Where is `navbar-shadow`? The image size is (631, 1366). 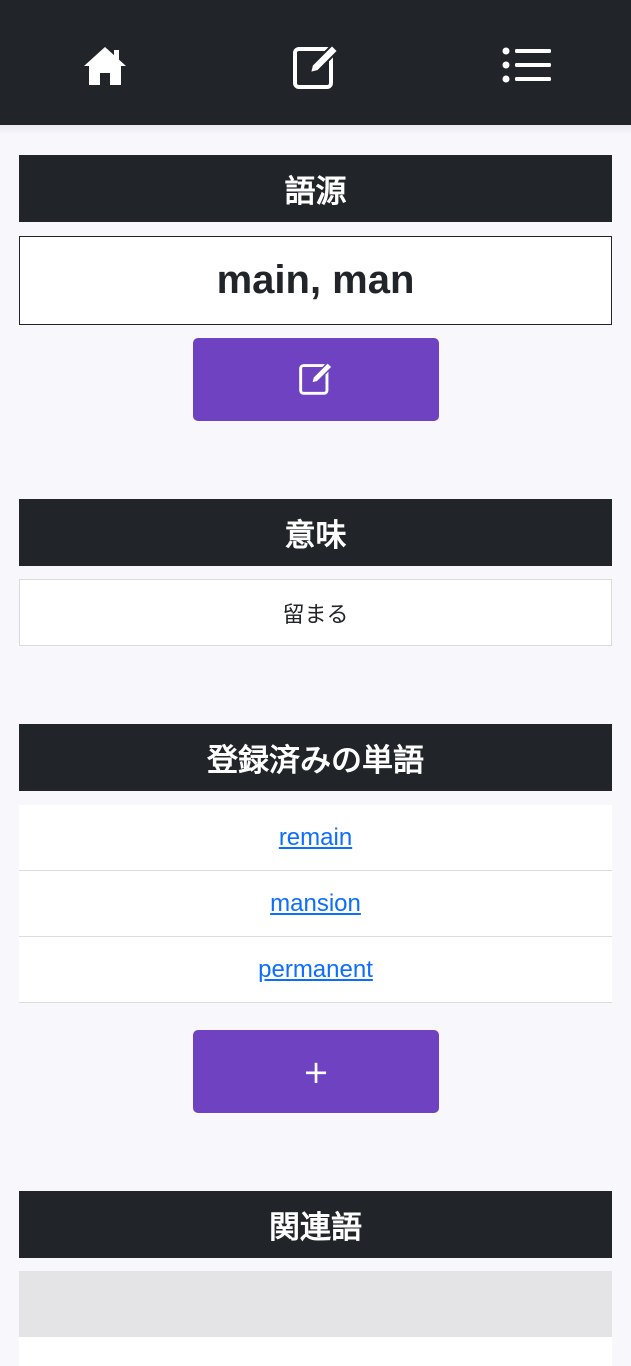 navbar-shadow is located at coordinates (315, 130).